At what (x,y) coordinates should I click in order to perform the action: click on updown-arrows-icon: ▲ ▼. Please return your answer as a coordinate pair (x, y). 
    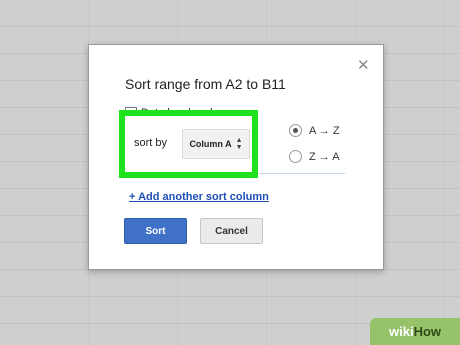
    Looking at the image, I should click on (239, 144).